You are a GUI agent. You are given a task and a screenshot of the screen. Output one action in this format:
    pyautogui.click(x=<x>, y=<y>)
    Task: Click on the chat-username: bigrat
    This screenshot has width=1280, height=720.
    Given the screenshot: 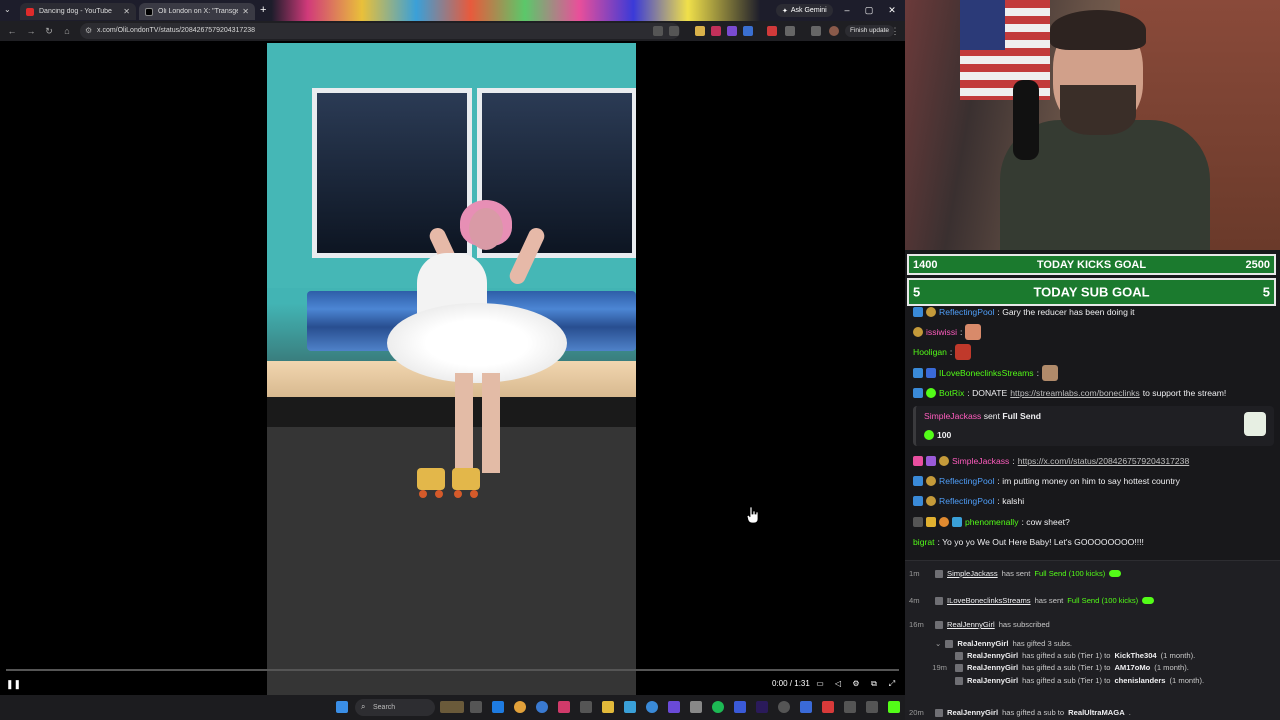 What is the action you would take?
    pyautogui.click(x=924, y=542)
    